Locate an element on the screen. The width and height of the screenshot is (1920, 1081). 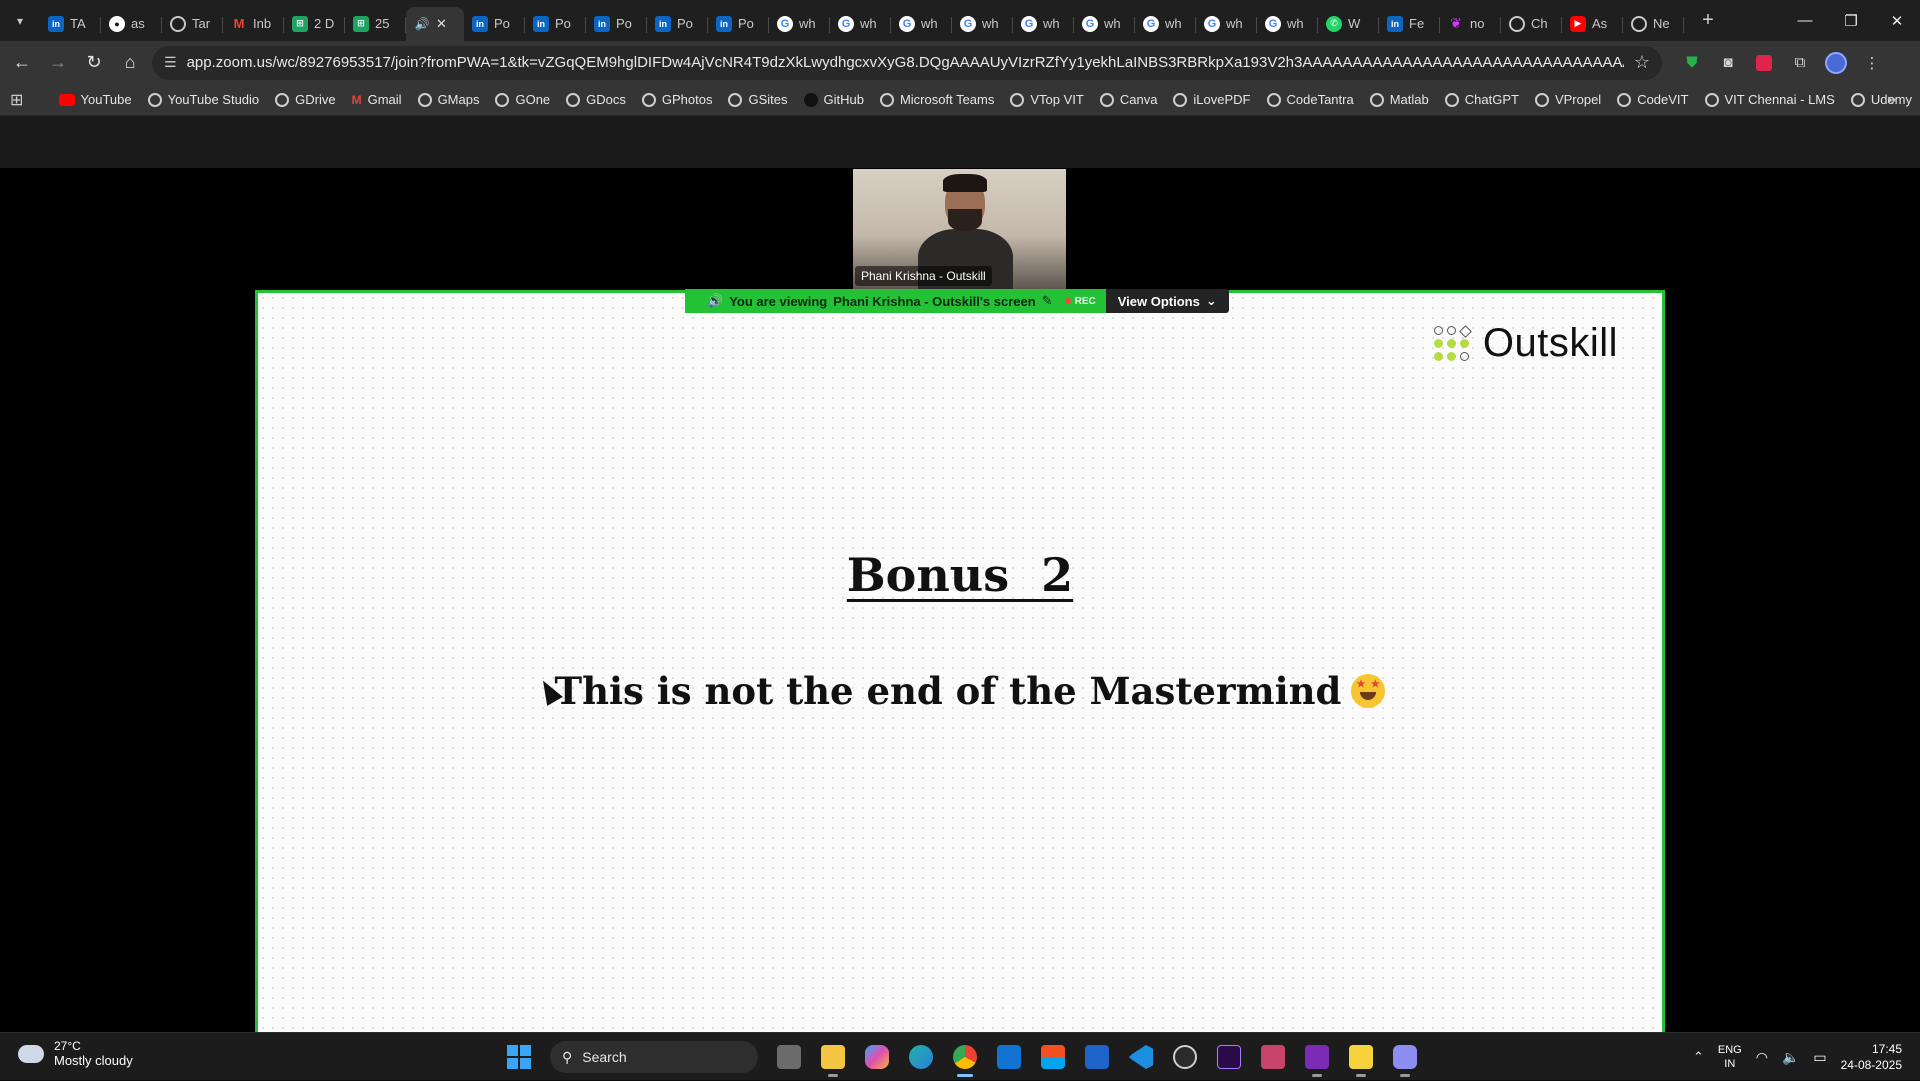
bookmark-gphotos: GPhotos is located at coordinates (677, 100).